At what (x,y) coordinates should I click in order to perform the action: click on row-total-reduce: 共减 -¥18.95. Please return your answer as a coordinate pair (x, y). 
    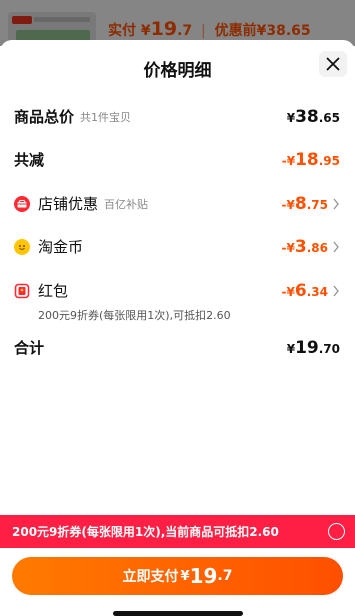
    Looking at the image, I should click on (177, 159).